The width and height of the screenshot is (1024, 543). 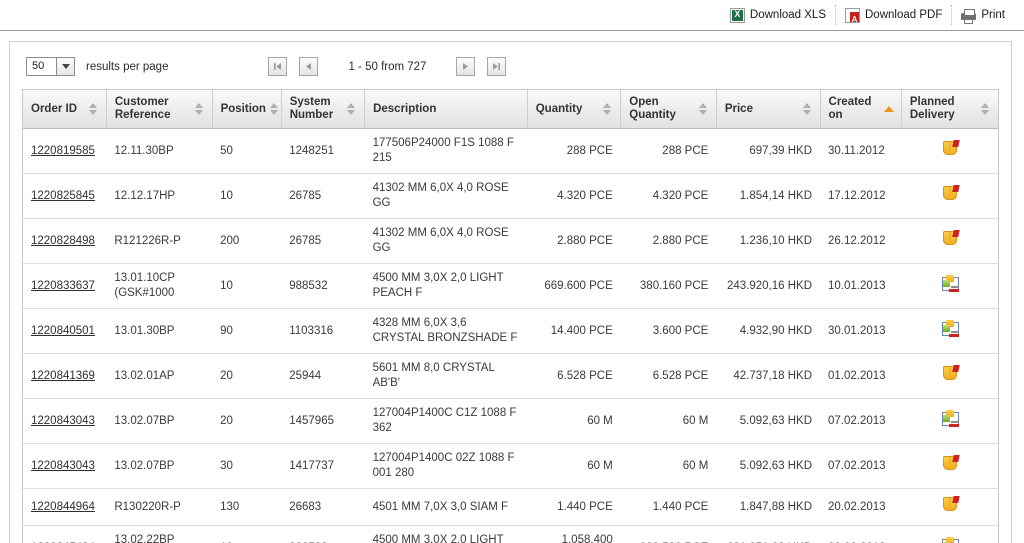 I want to click on order-id-link: 1220819585, so click(x=63, y=151).